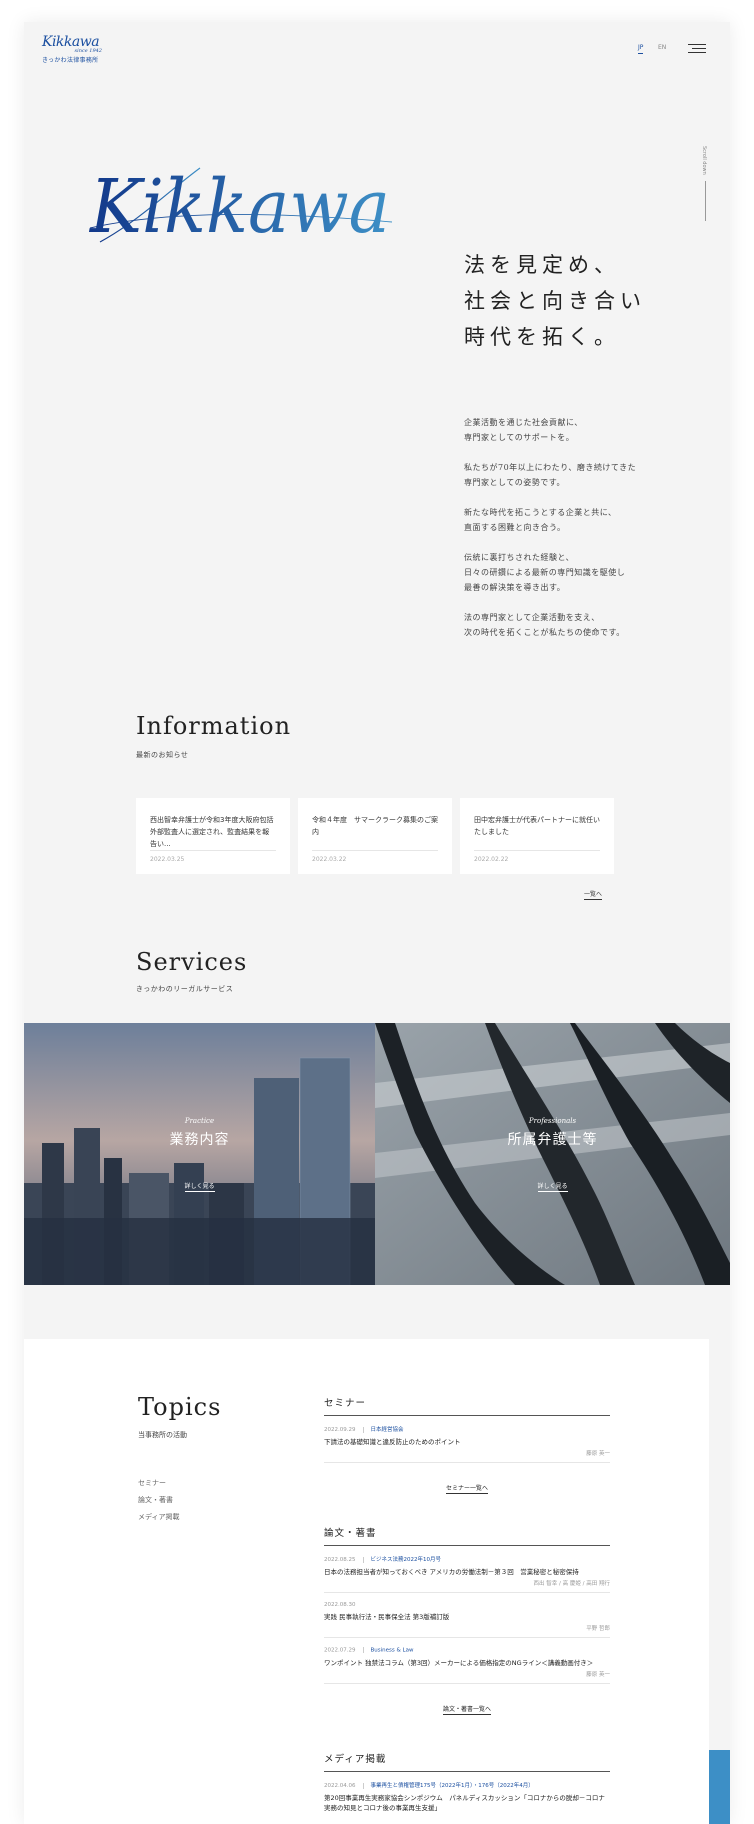 This screenshot has width=754, height=1824. I want to click on service-ja-label: 所属弁護士等, so click(552, 1140).